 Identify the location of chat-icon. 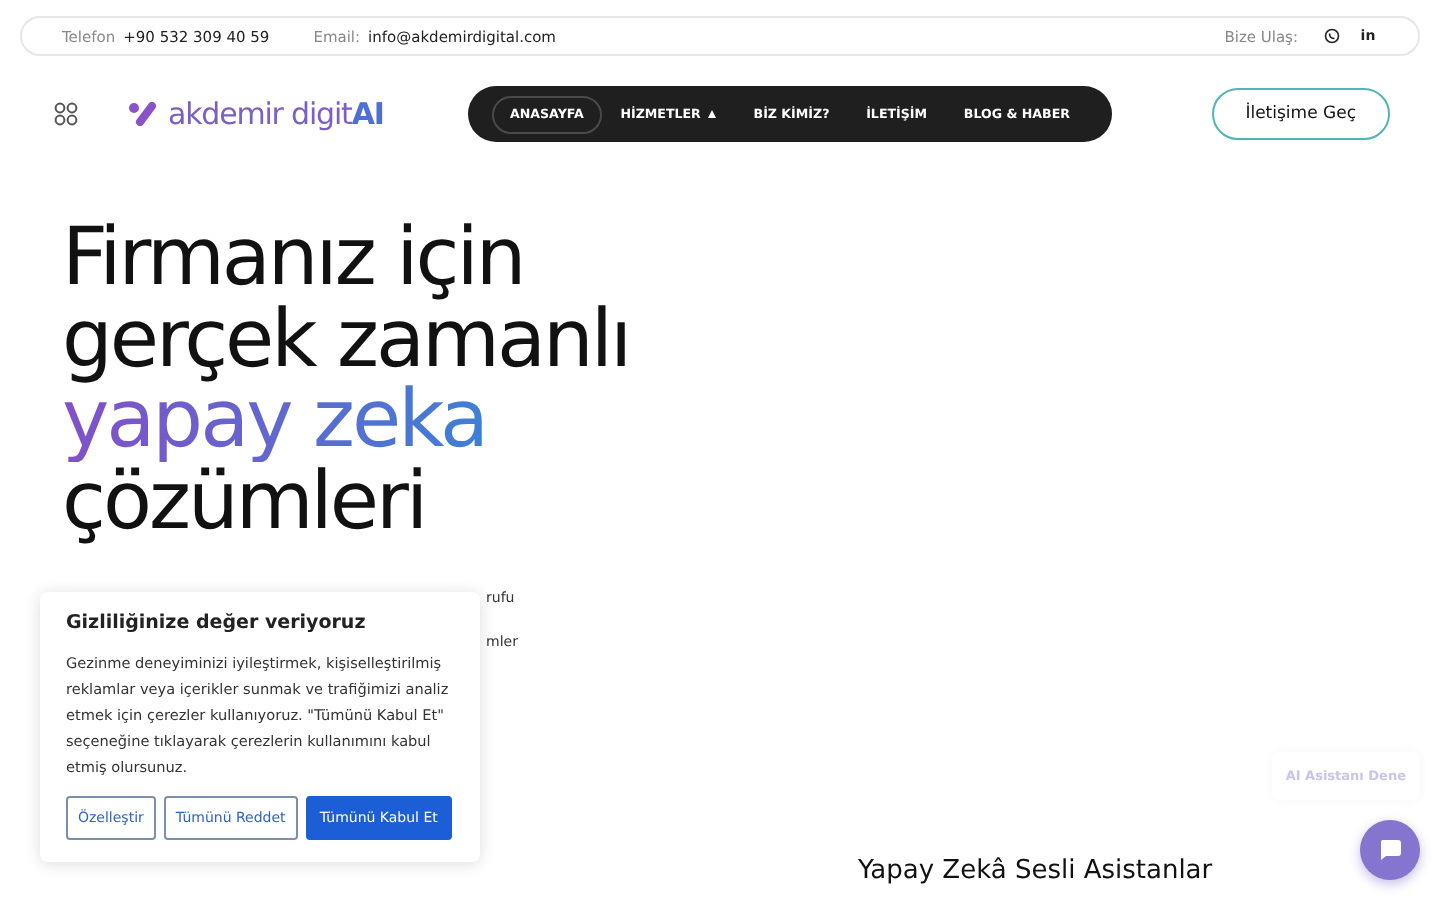
(1390, 850).